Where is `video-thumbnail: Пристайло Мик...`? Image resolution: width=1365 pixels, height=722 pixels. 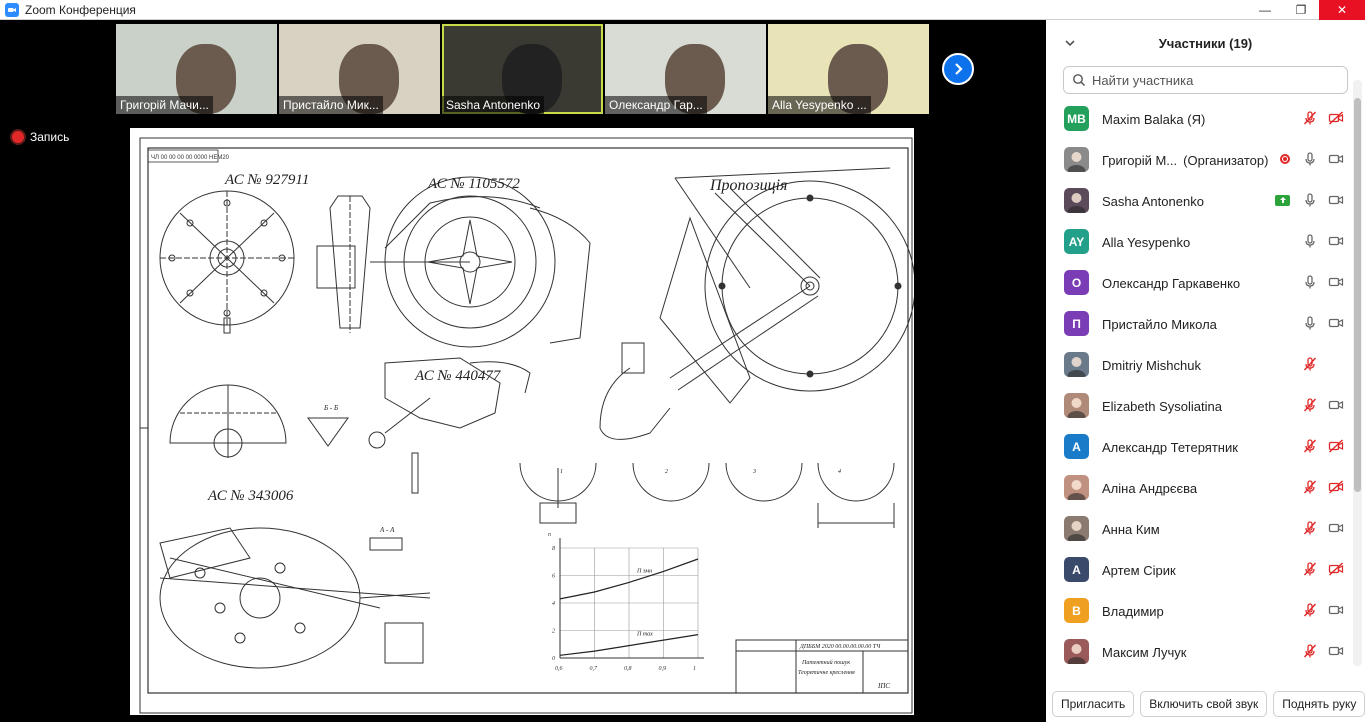 video-thumbnail: Пристайло Мик... is located at coordinates (359, 69).